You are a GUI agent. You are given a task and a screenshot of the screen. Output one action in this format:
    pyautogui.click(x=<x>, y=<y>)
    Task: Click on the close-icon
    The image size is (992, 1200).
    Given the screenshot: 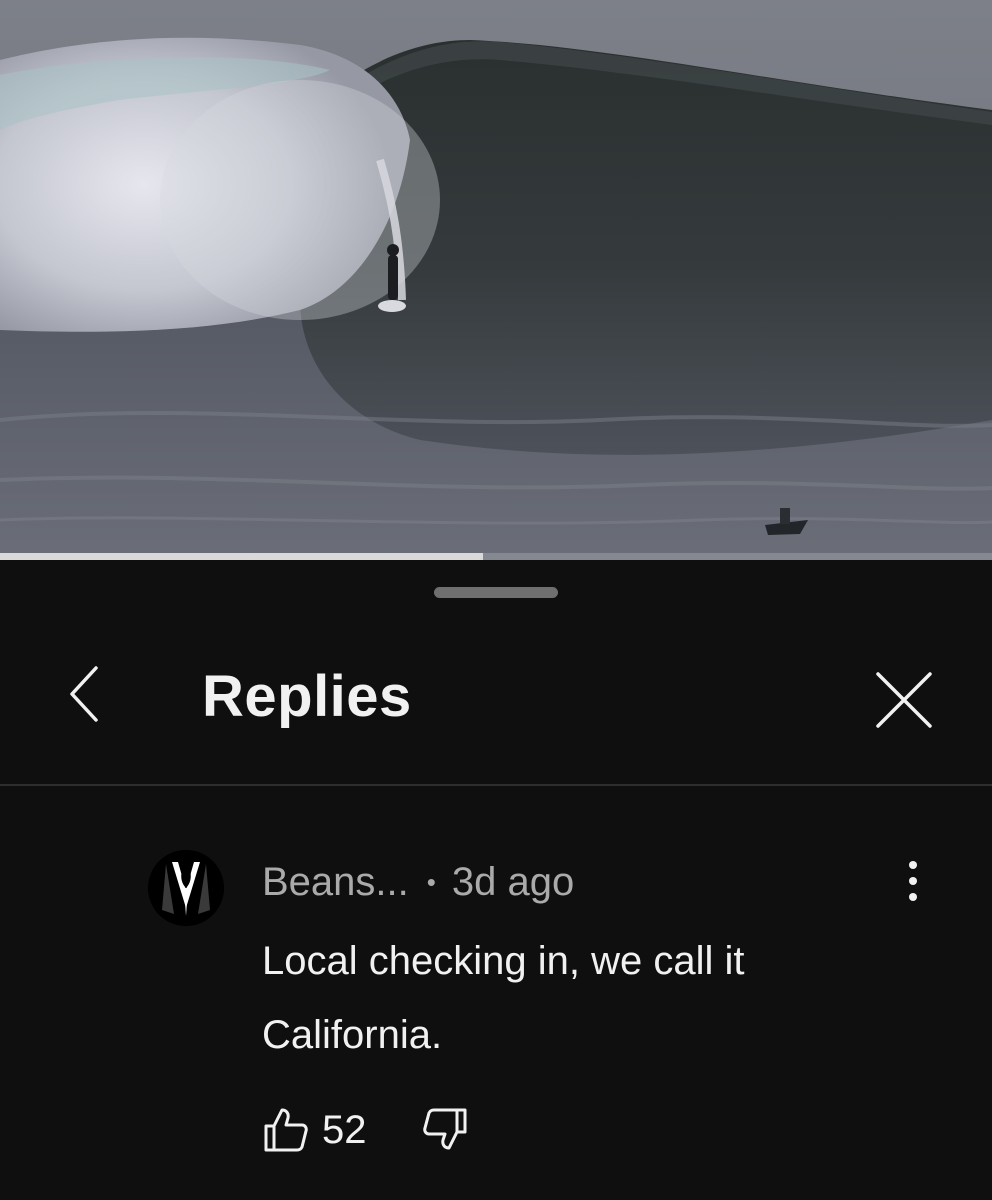 What is the action you would take?
    pyautogui.click(x=904, y=700)
    